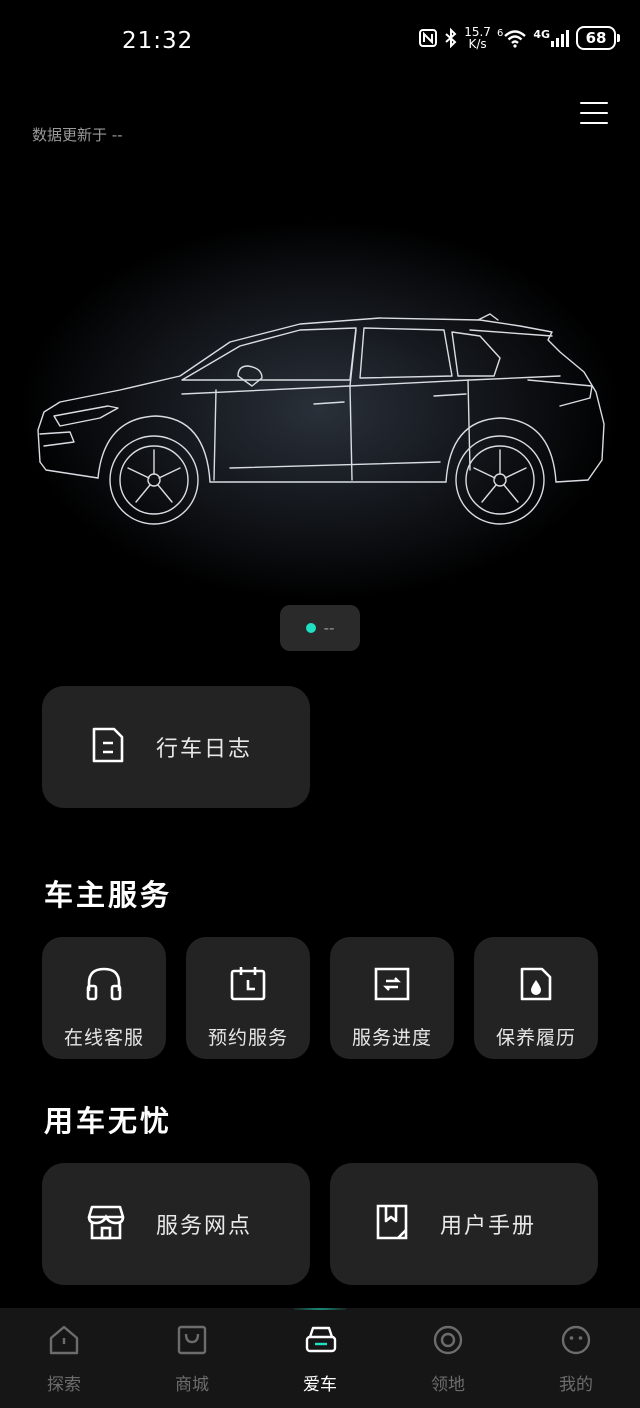 The width and height of the screenshot is (640, 1408). What do you see at coordinates (320, 42) in the screenshot?
I see `status-bar: 21:32 15.7 K/s 6 4G 68` at bounding box center [320, 42].